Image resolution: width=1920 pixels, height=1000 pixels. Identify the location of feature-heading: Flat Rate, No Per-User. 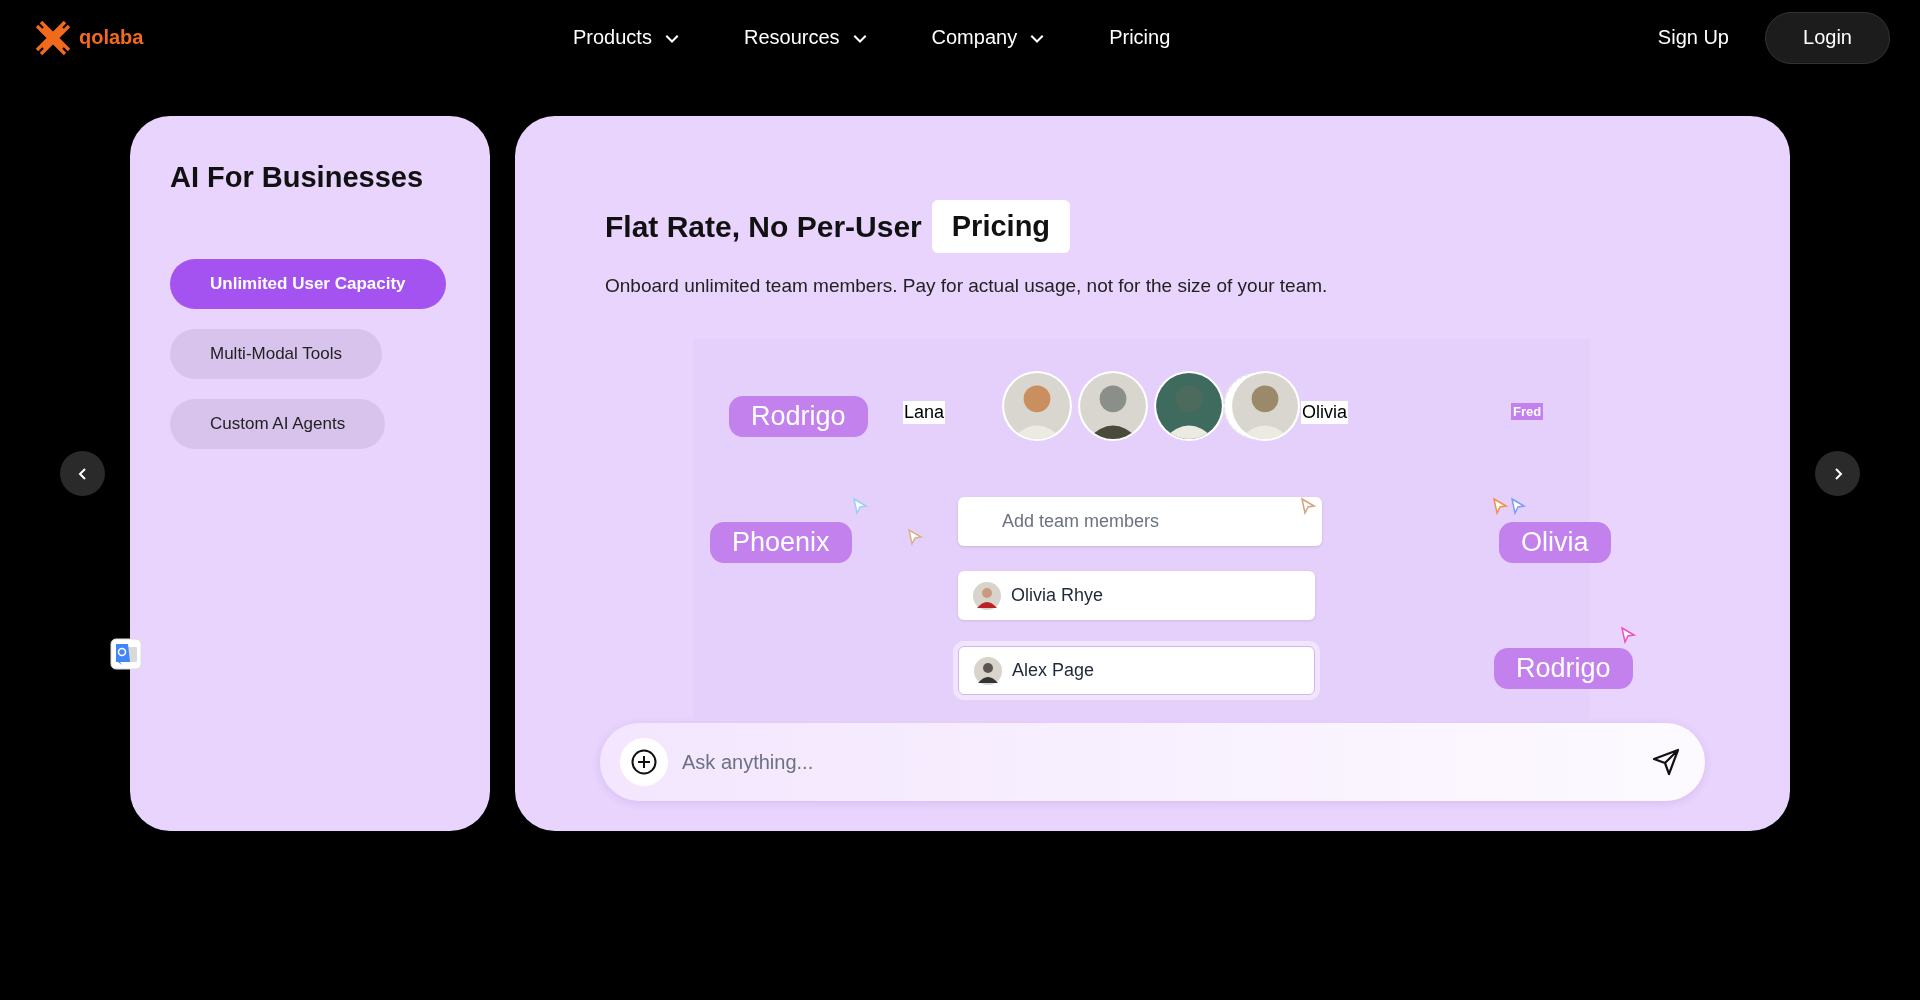
(763, 226).